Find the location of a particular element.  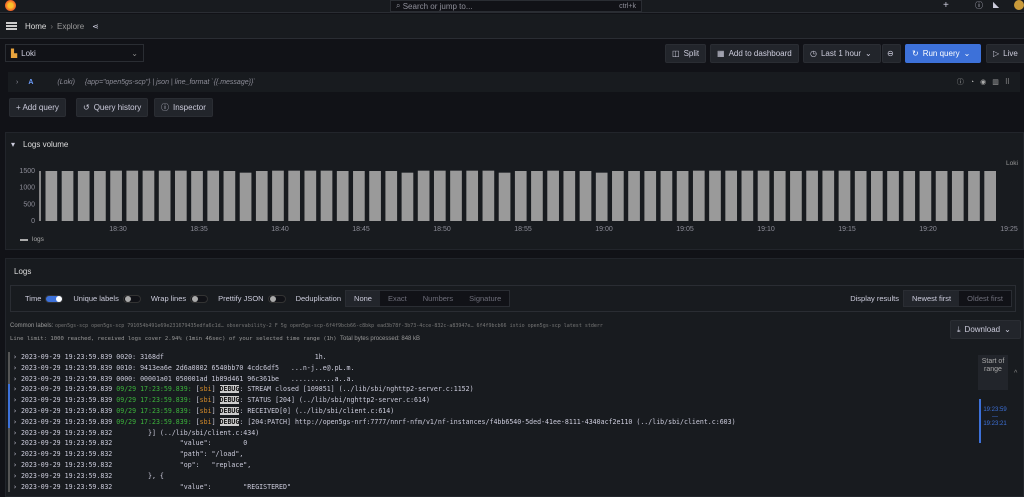

breadcrumb-home: Home is located at coordinates (35, 26).